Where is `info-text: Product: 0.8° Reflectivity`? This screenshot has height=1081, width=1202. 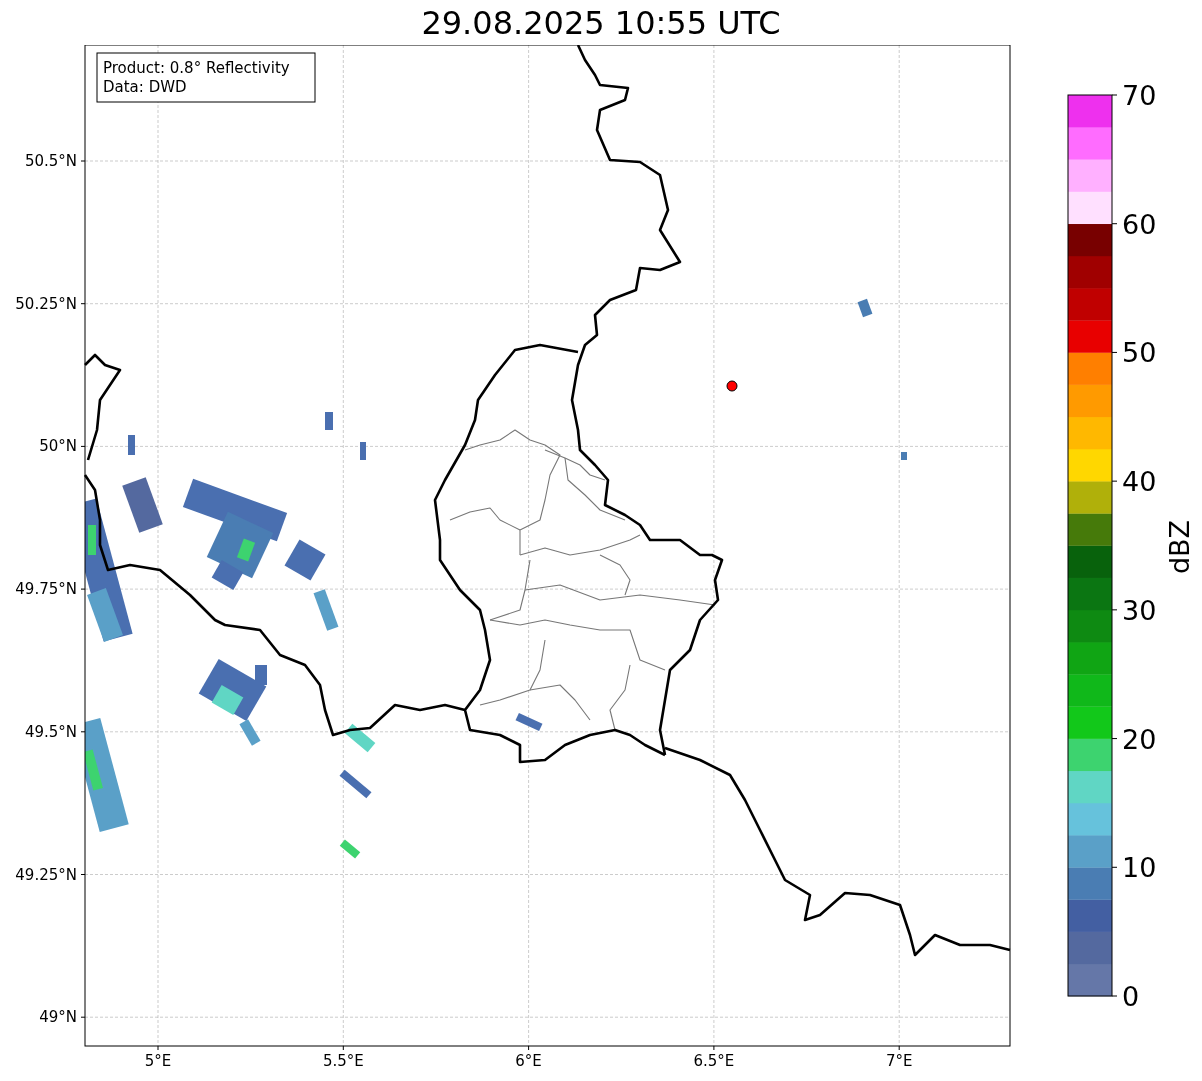 info-text: Product: 0.8° Reflectivity is located at coordinates (196, 68).